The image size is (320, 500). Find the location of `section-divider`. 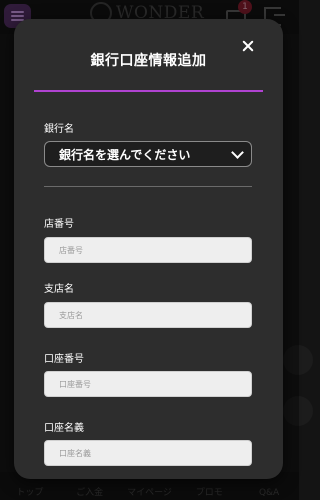

section-divider is located at coordinates (148, 186).